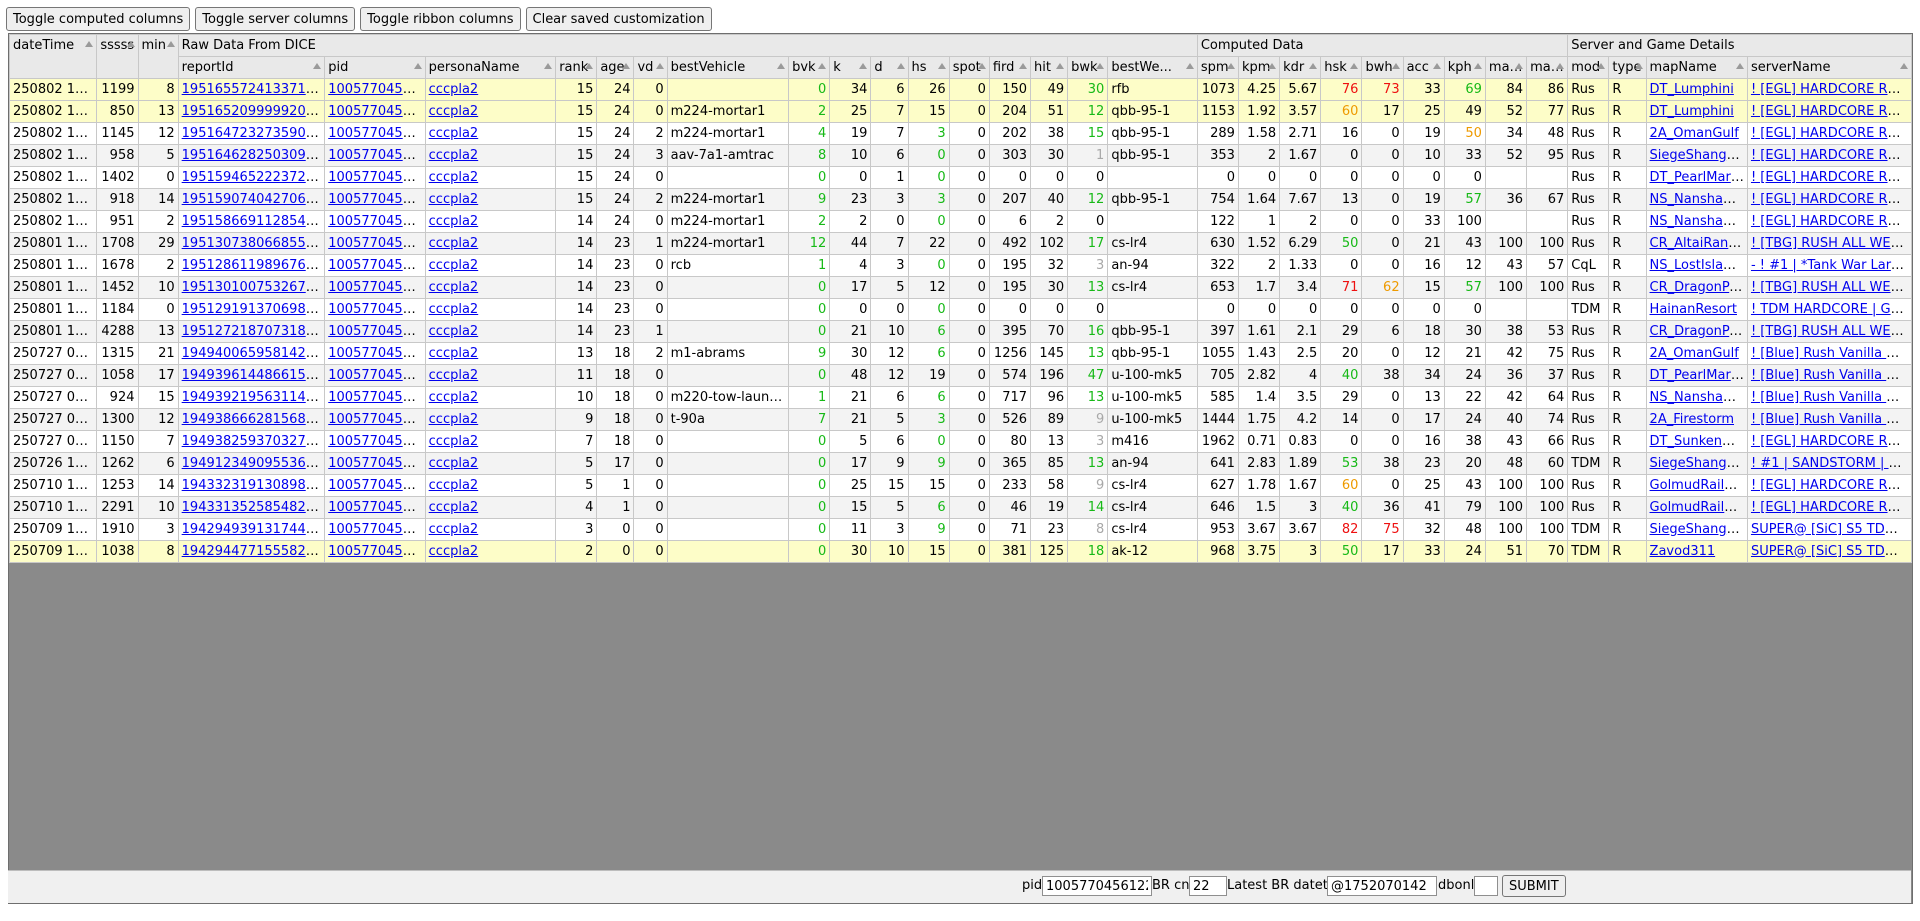 The width and height of the screenshot is (1920, 921). What do you see at coordinates (1829, 67) in the screenshot?
I see `header-servername: serverName` at bounding box center [1829, 67].